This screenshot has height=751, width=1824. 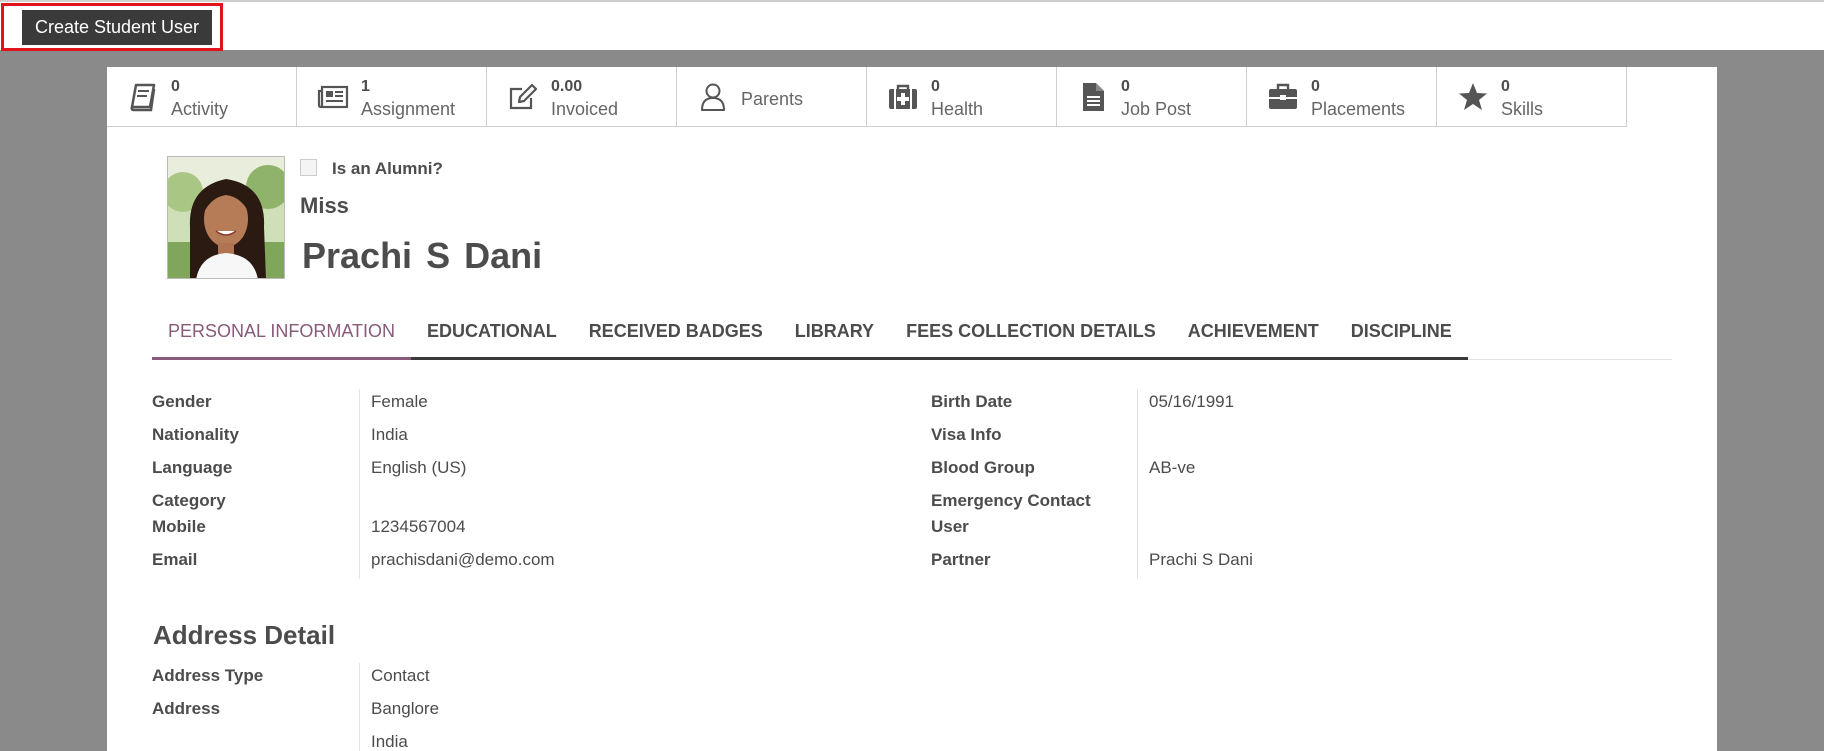 I want to click on address-section-title: Address Detail, so click(x=244, y=635).